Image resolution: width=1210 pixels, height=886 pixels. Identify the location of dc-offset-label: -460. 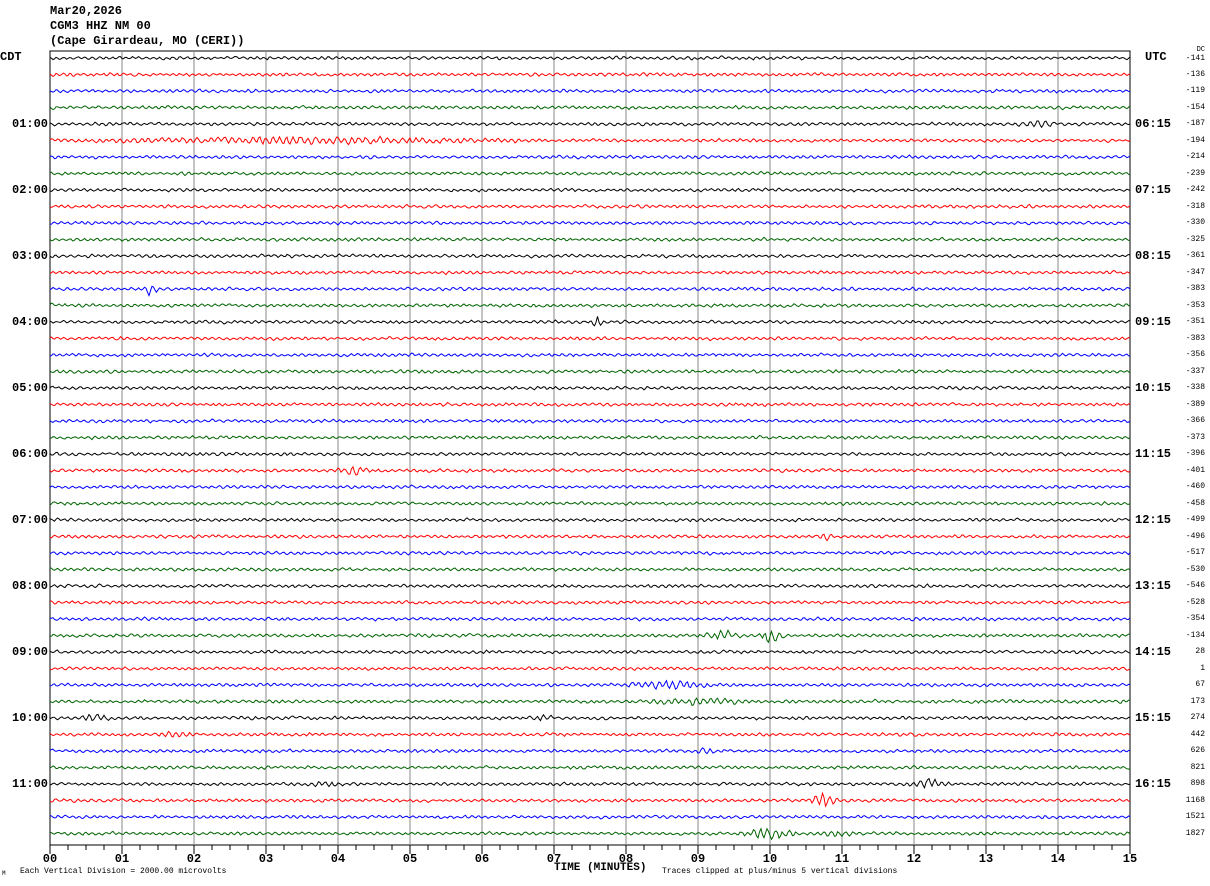
(1195, 486).